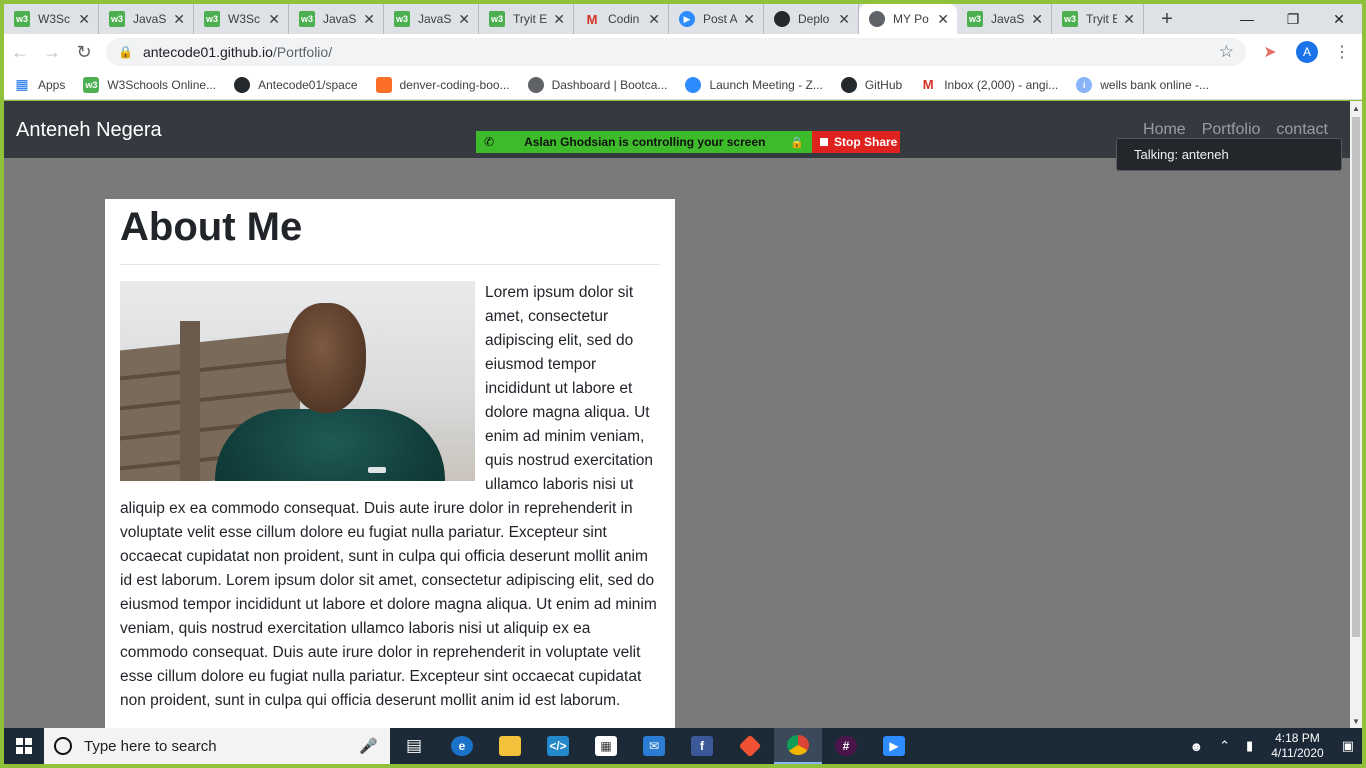 The height and width of the screenshot is (768, 1366). I want to click on nav-contact-link: contact, so click(1302, 130).